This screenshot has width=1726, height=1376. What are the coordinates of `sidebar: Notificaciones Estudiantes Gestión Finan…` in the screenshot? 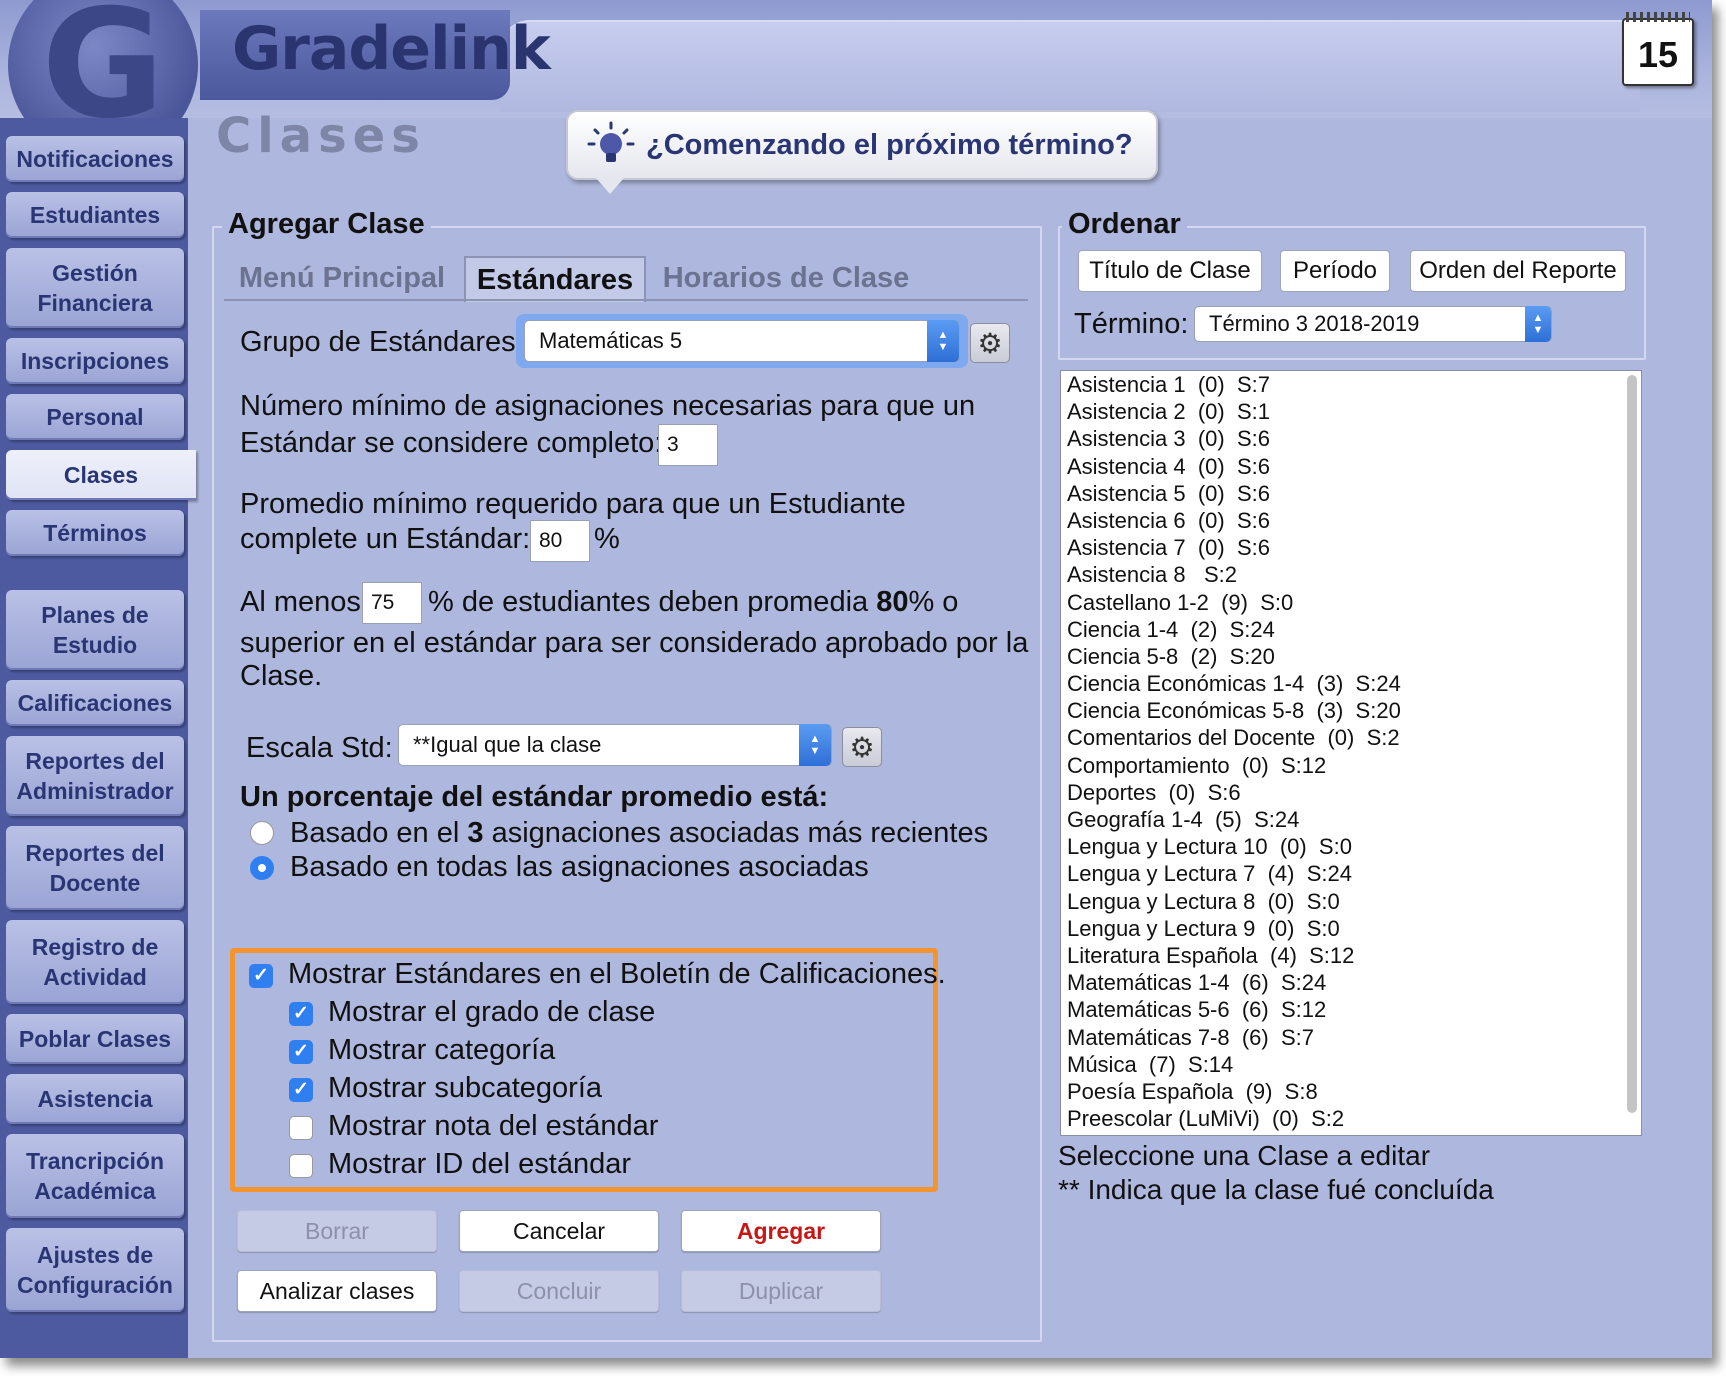 It's located at (98, 738).